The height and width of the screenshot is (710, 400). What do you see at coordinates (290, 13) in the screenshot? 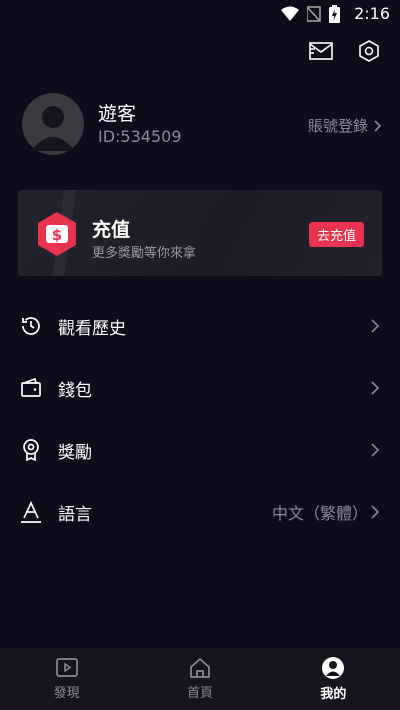
I see `wifi-icon` at bounding box center [290, 13].